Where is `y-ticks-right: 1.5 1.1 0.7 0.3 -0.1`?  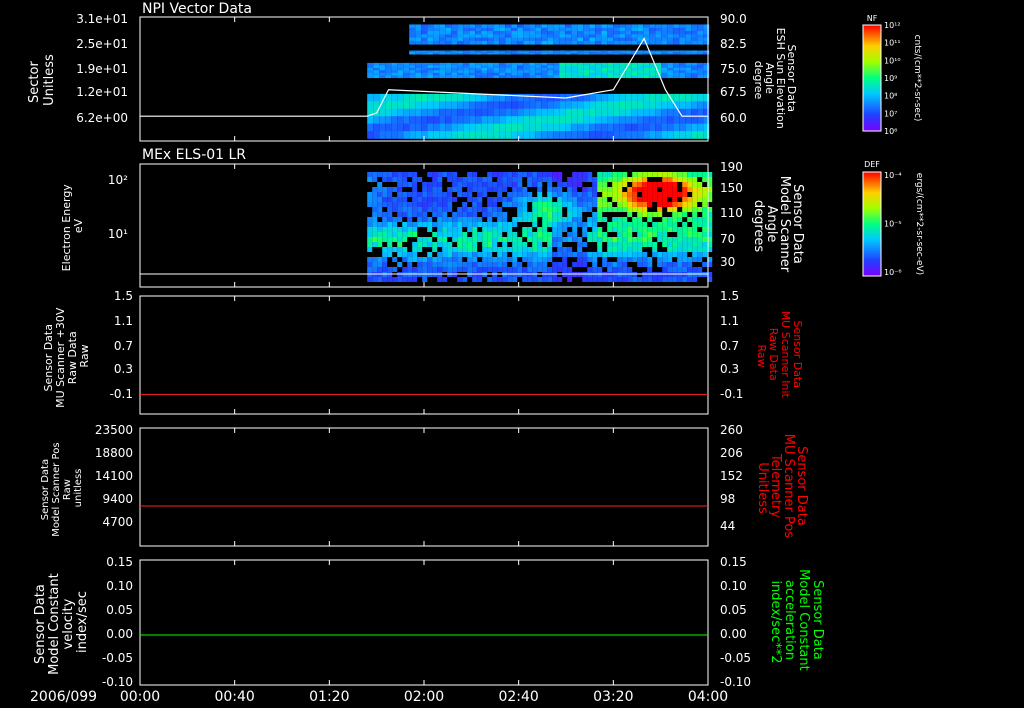 y-ticks-right: 1.5 1.1 0.7 0.3 -0.1 is located at coordinates (731, 345).